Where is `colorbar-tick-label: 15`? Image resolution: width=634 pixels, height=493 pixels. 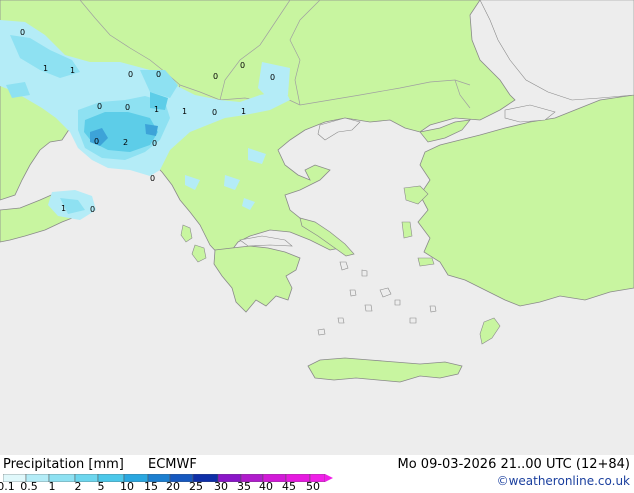
colorbar-tick-label: 15 is located at coordinates (151, 486).